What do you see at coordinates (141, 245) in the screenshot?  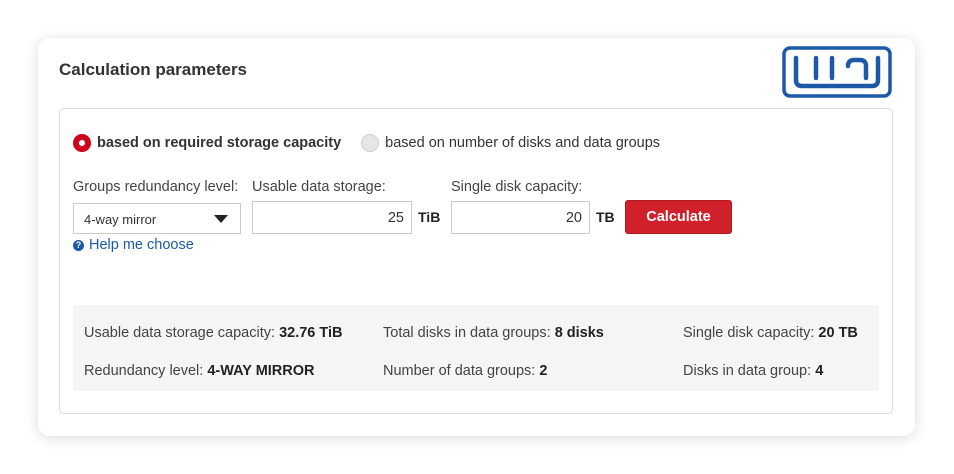 I see `help-link-text: Help me choose` at bounding box center [141, 245].